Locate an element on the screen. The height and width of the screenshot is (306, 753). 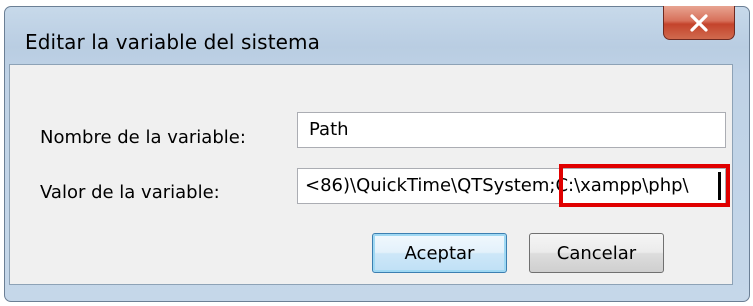
window-title: Editar la variable del sistema is located at coordinates (172, 42).